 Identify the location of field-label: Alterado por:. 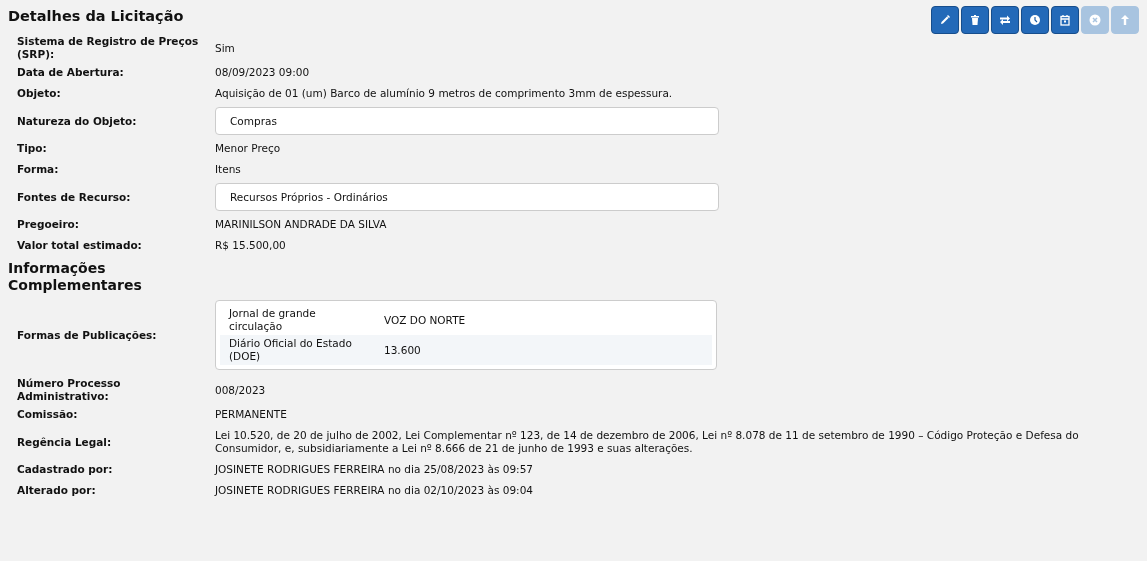
(56, 490).